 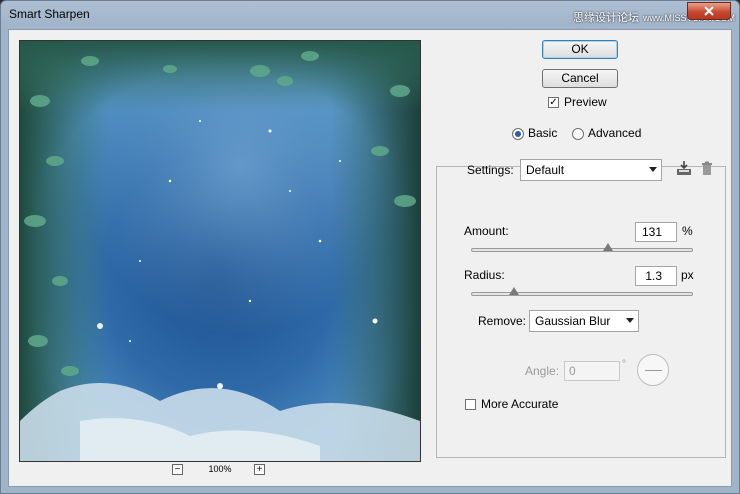 What do you see at coordinates (591, 170) in the screenshot?
I see `settings-dropdown: Default` at bounding box center [591, 170].